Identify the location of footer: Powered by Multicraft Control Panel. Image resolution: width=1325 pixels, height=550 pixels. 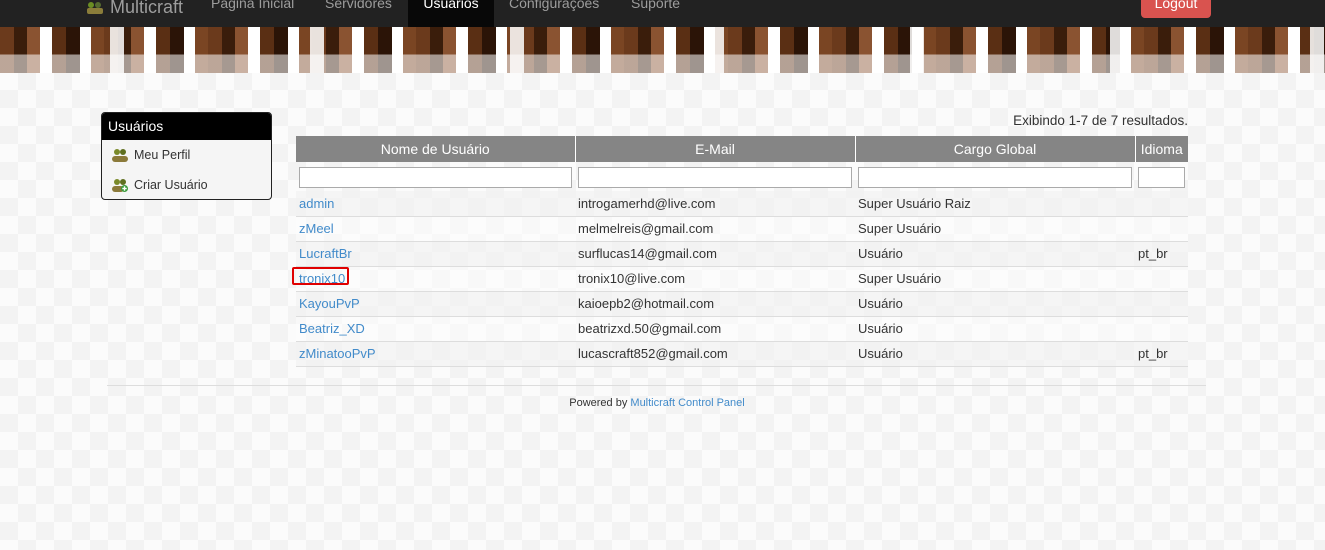
(657, 403).